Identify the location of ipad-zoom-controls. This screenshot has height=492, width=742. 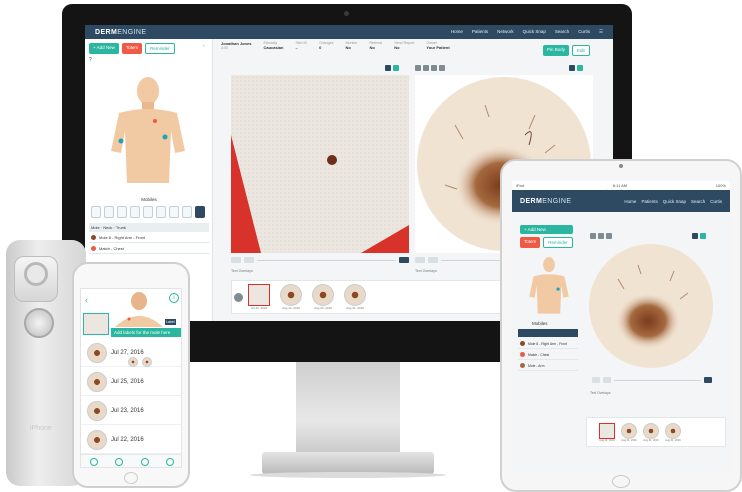
(652, 380).